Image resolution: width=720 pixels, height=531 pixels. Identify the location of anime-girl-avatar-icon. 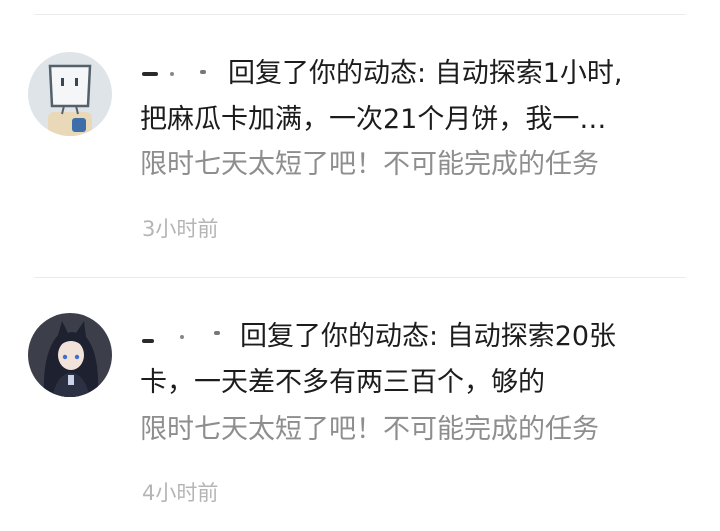
(70, 355).